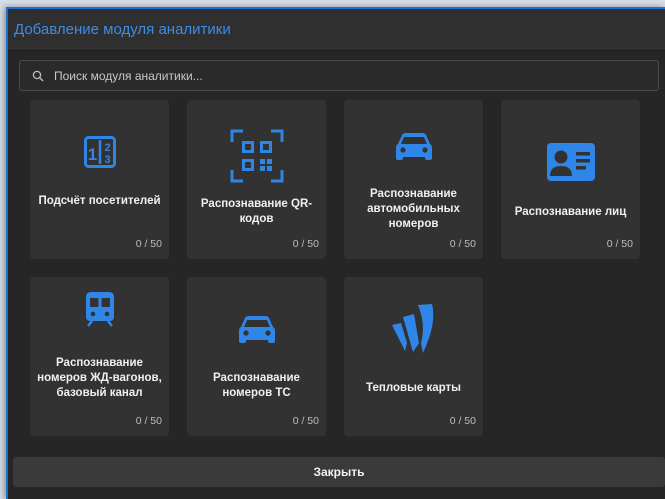  What do you see at coordinates (107, 148) in the screenshot?
I see `svg-text: 2` at bounding box center [107, 148].